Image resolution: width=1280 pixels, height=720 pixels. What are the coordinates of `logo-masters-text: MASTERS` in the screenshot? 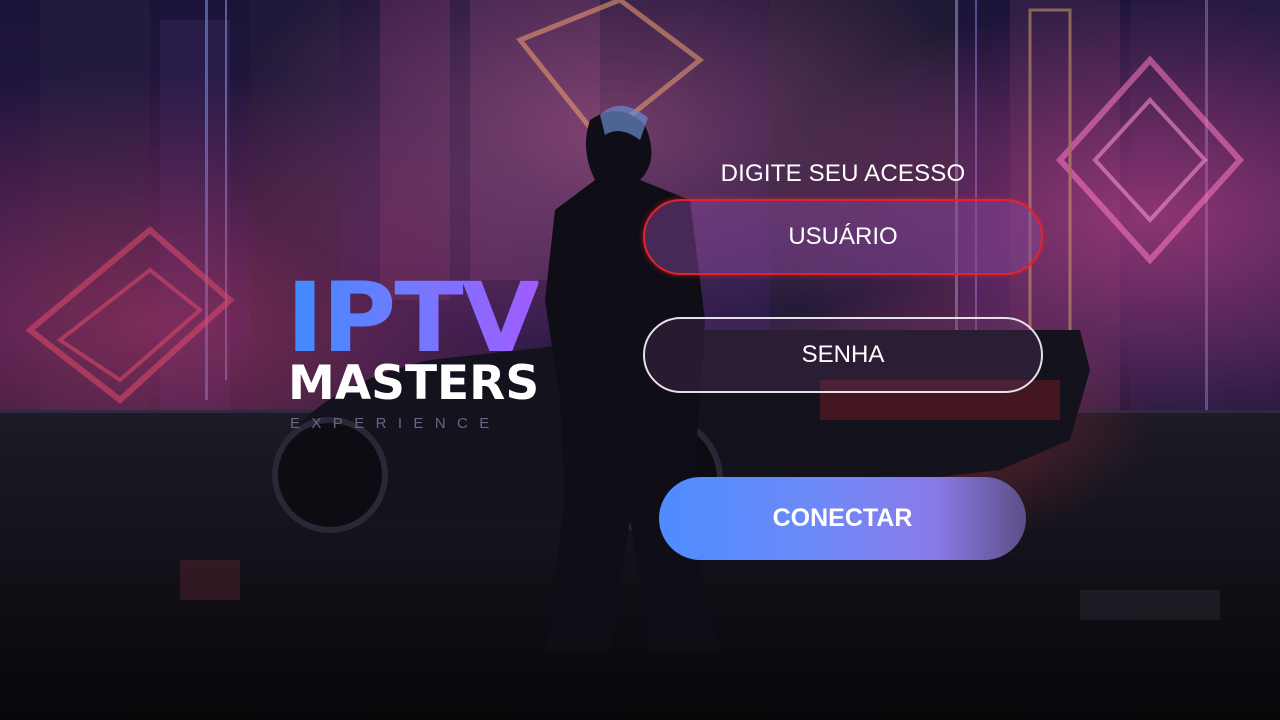 It's located at (414, 383).